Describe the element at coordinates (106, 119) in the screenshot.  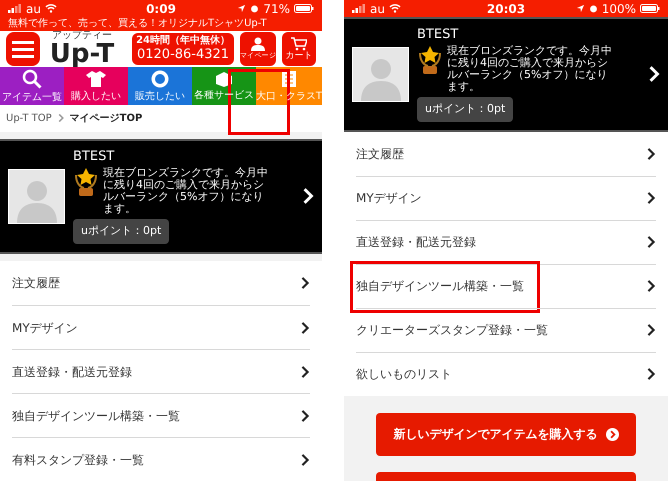
I see `breadcrumb-current: マイページTOP` at that location.